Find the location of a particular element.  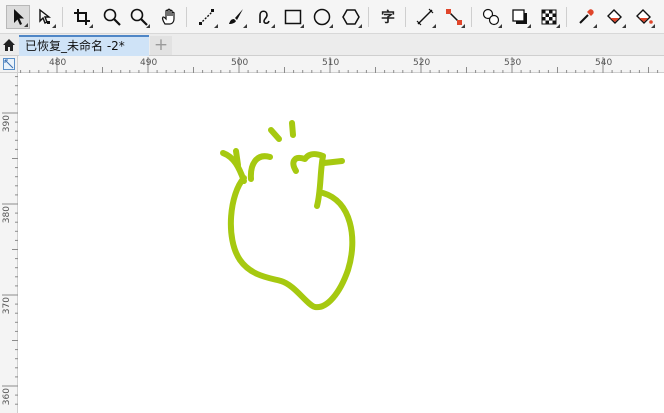

middle-vessel is located at coordinates (260, 167).